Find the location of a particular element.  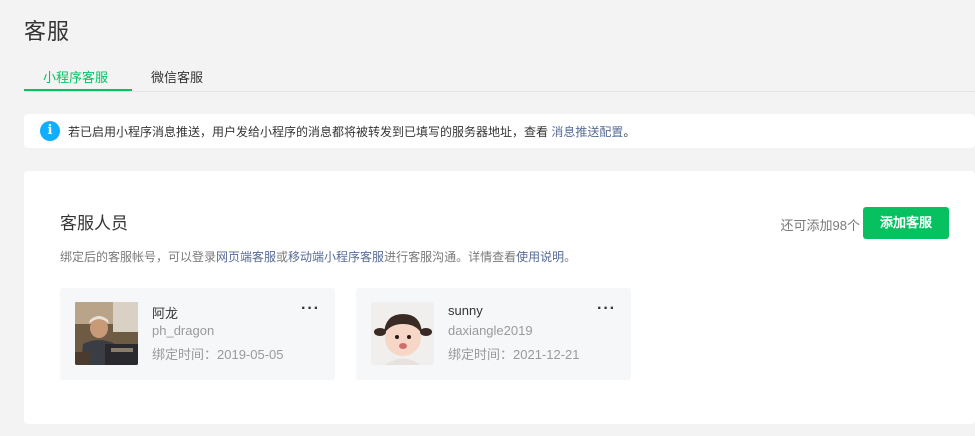

agent-name: sunny is located at coordinates (465, 310).